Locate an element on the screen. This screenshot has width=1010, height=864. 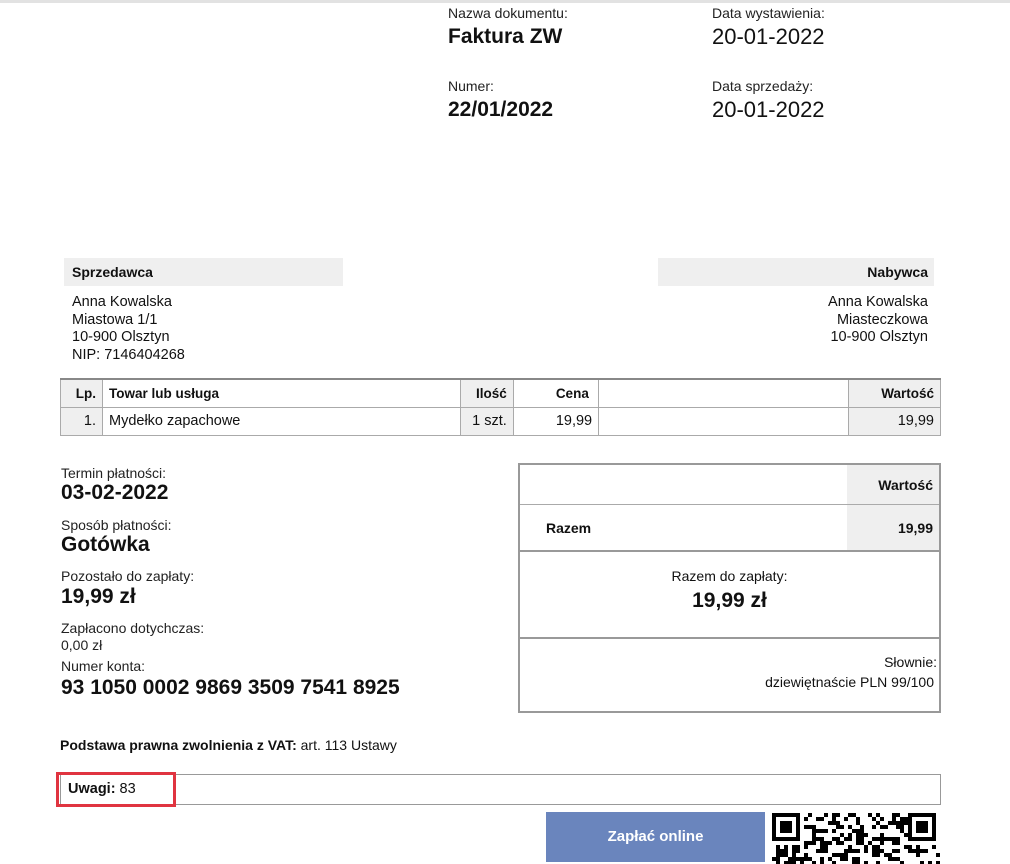
summary-value-header: Wartość is located at coordinates (893, 484).